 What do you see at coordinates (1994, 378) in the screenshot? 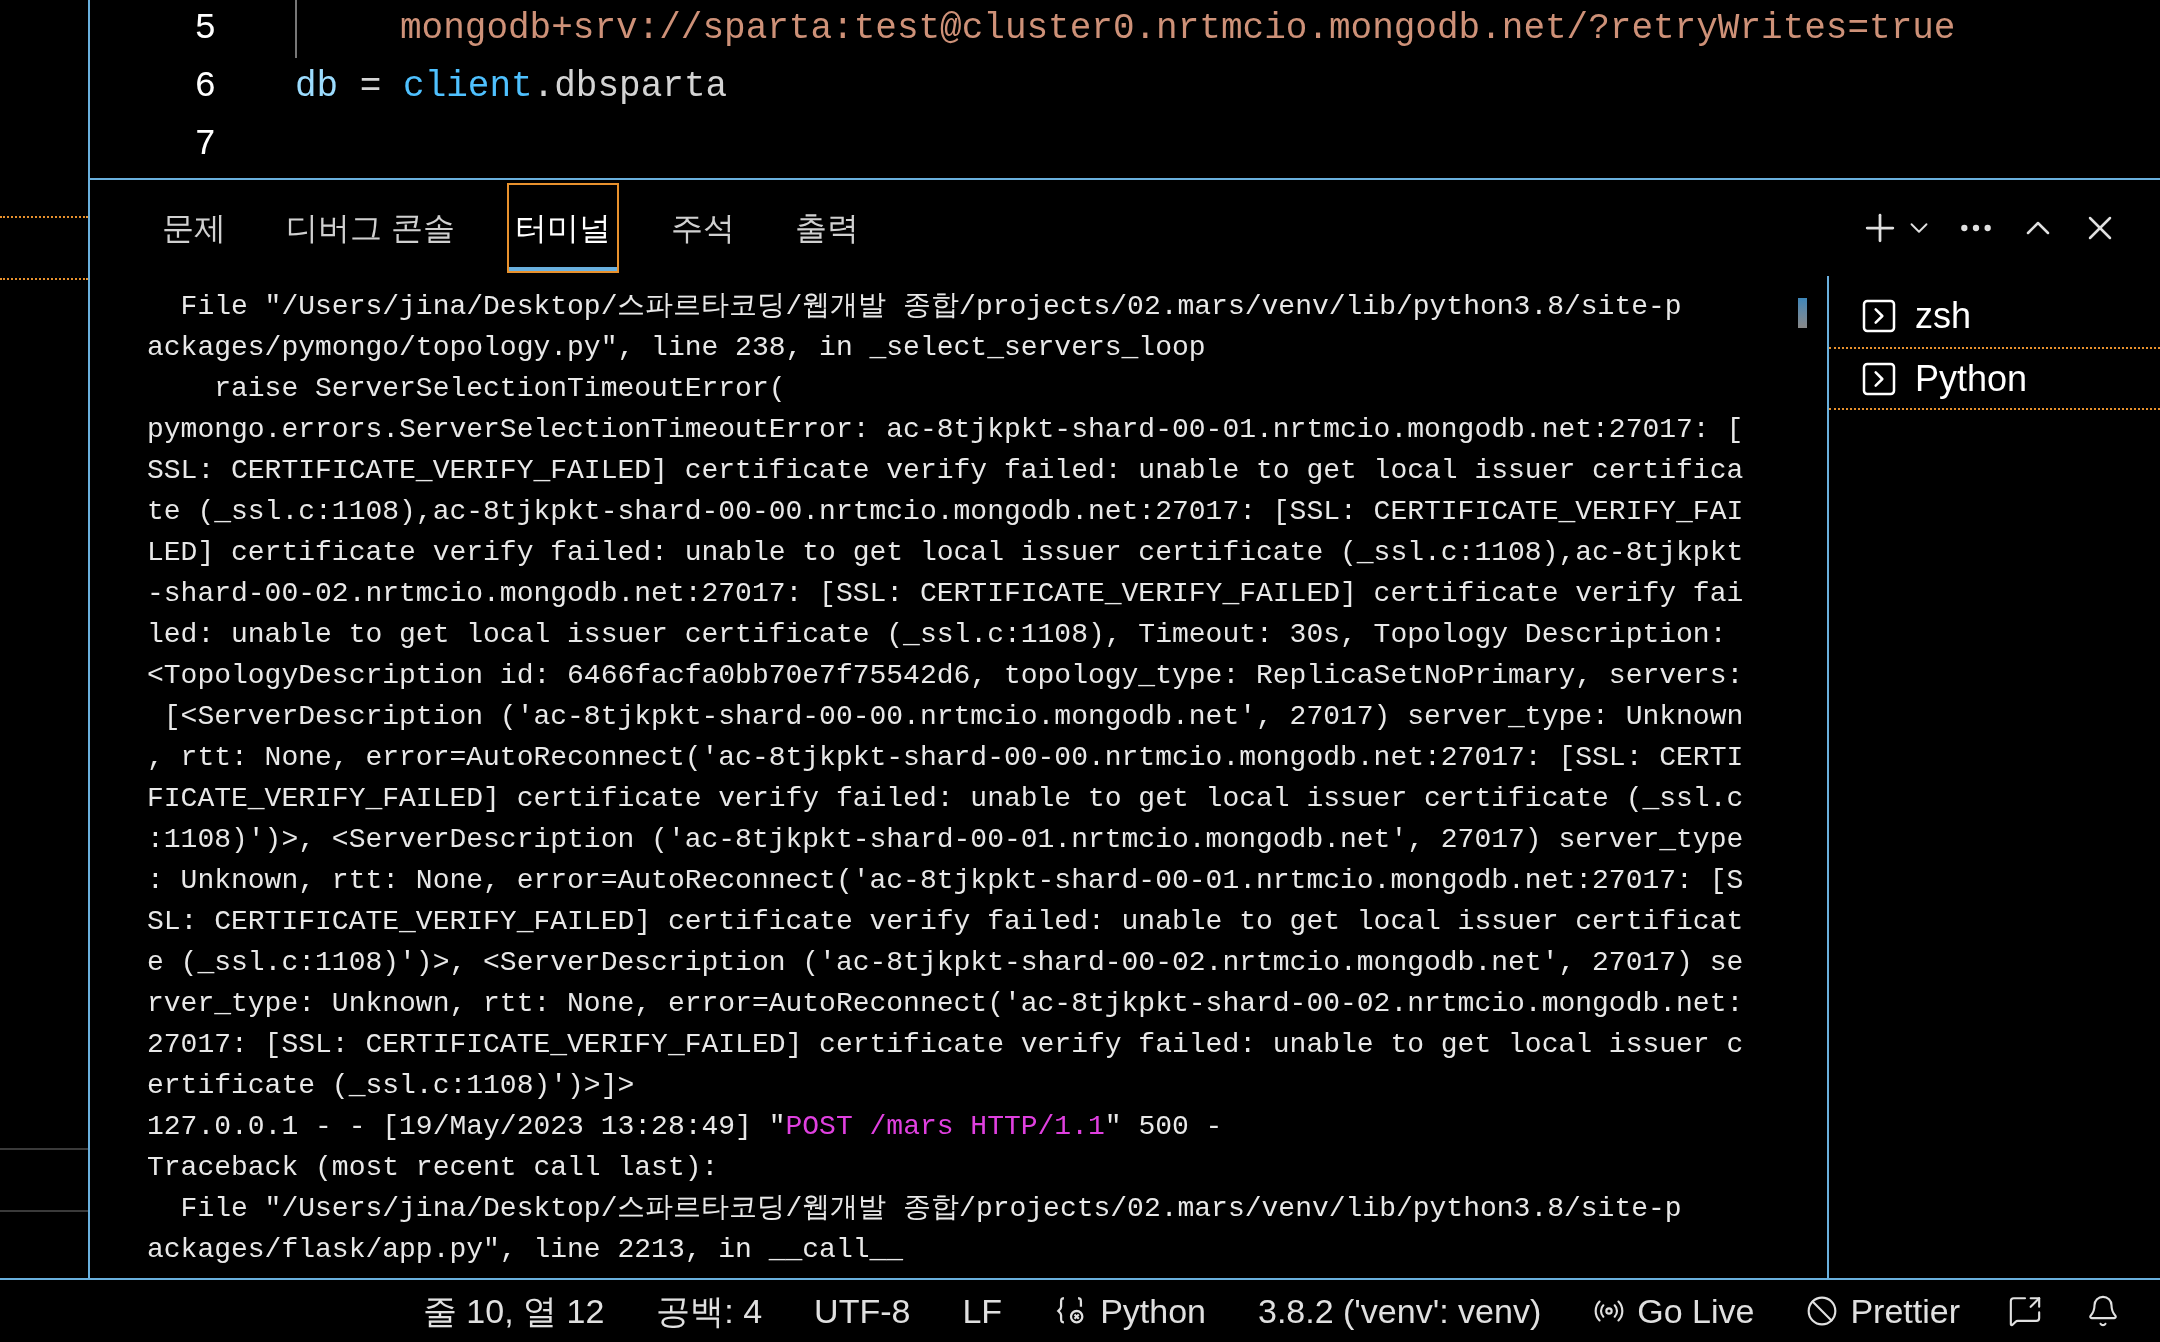
I see `terminal-session: Python` at bounding box center [1994, 378].